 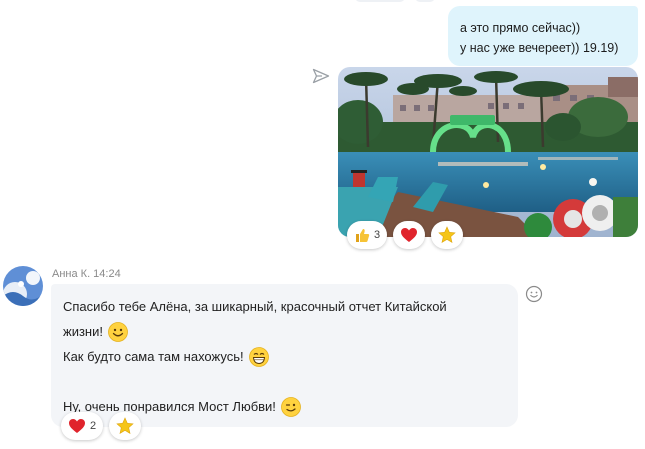 What do you see at coordinates (284, 331) in the screenshot?
I see `message-line: жизни!` at bounding box center [284, 331].